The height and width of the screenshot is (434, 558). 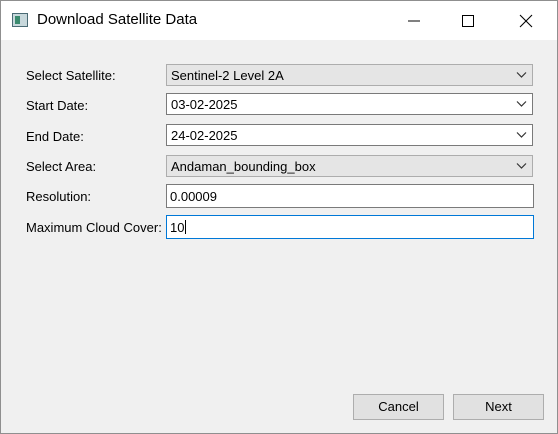 I want to click on end-date-value: 24-02-2025, so click(x=204, y=135).